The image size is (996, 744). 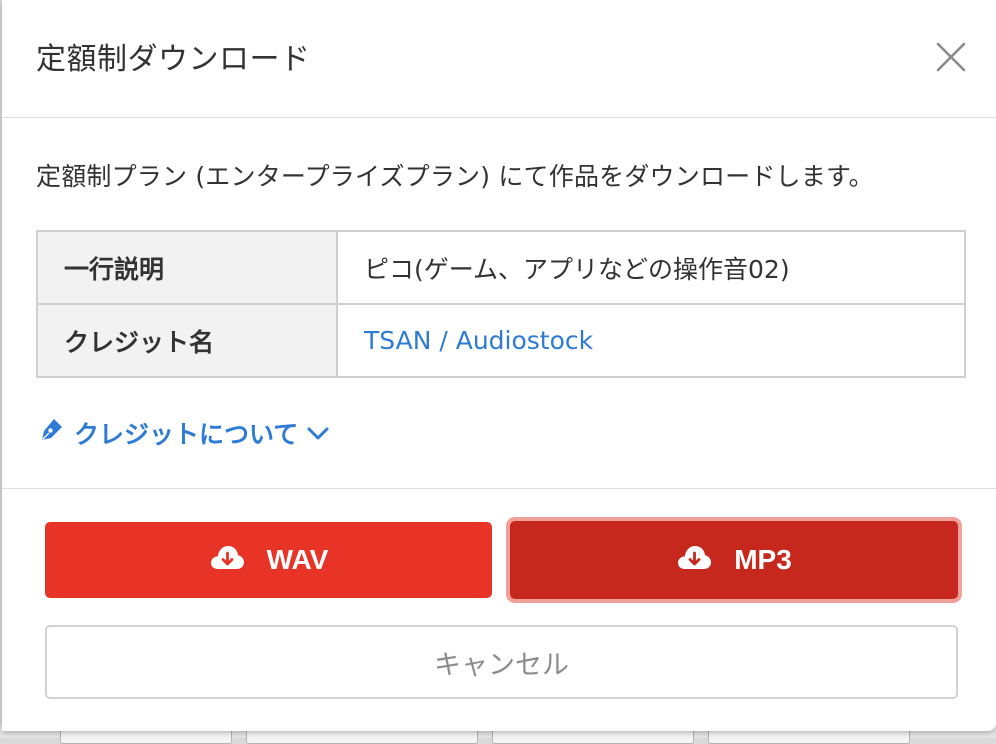 I want to click on pen-icon, so click(x=51, y=433).